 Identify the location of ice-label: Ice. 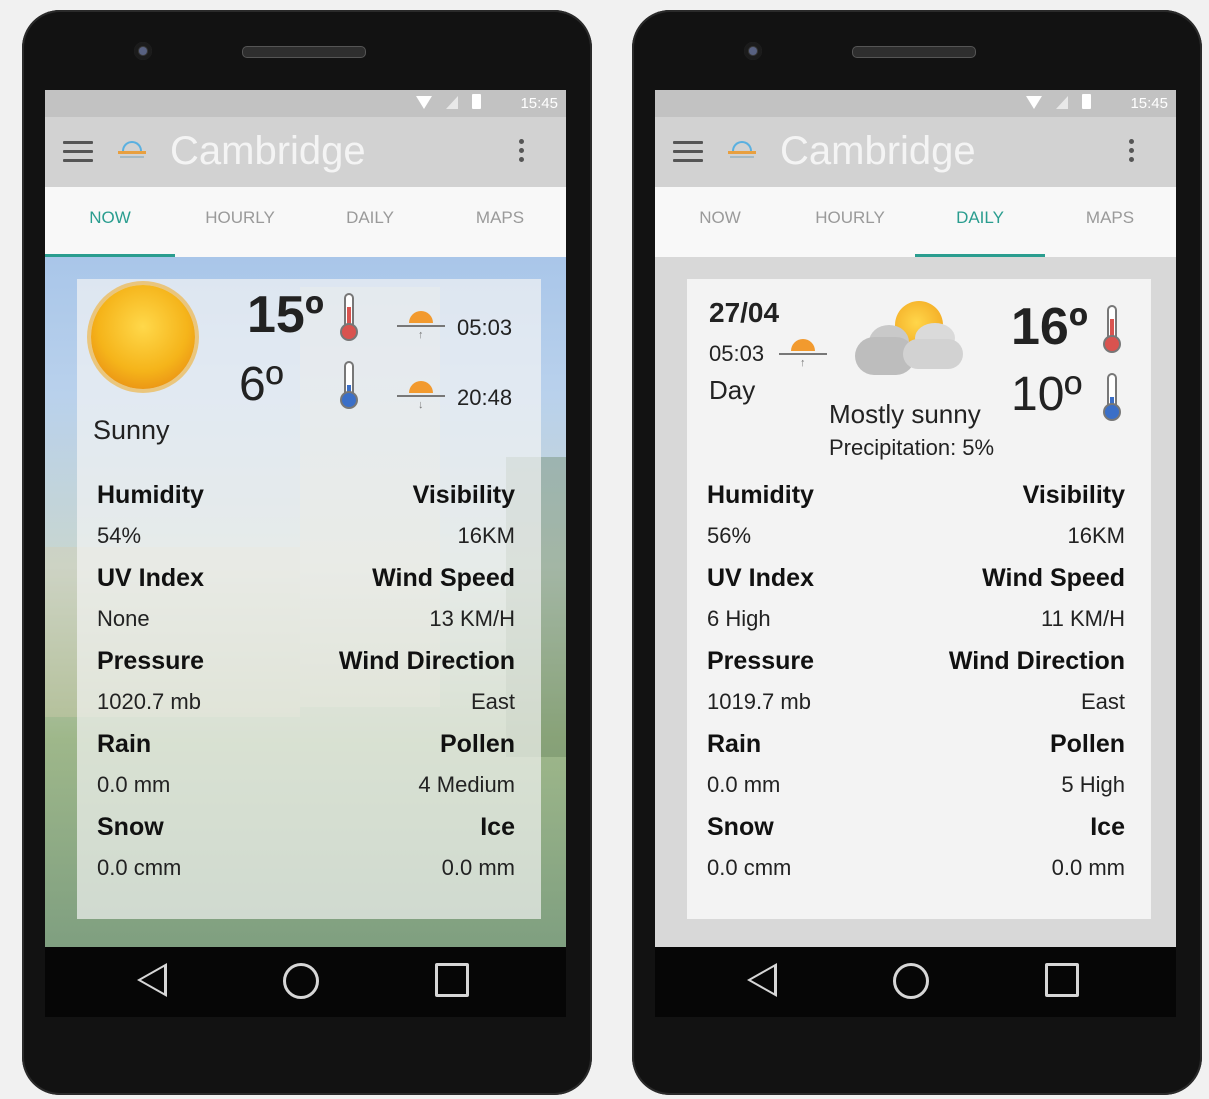
(497, 827).